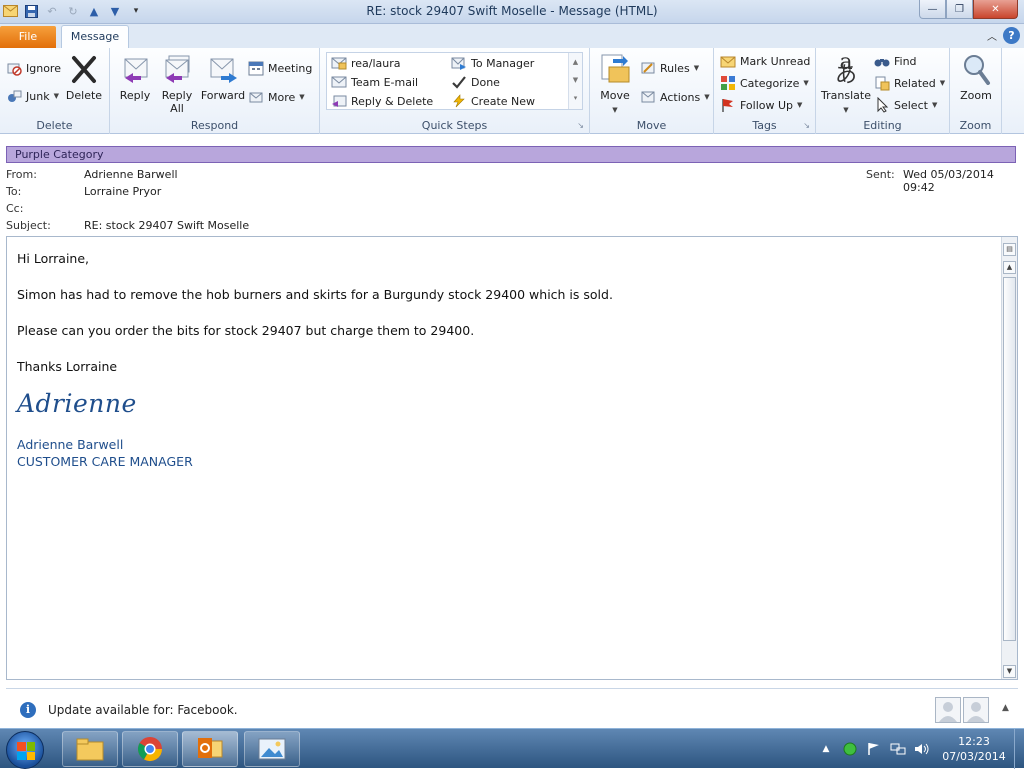  Describe the element at coordinates (70, 444) in the screenshot. I see `signature-name: Adrienne Barwell` at that location.